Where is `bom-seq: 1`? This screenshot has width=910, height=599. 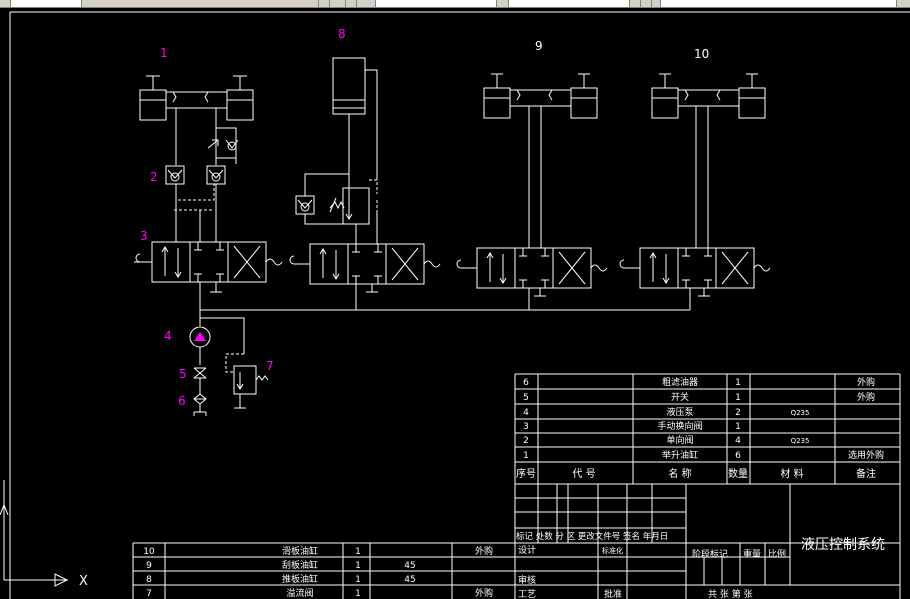 bom-seq: 1 is located at coordinates (526, 456).